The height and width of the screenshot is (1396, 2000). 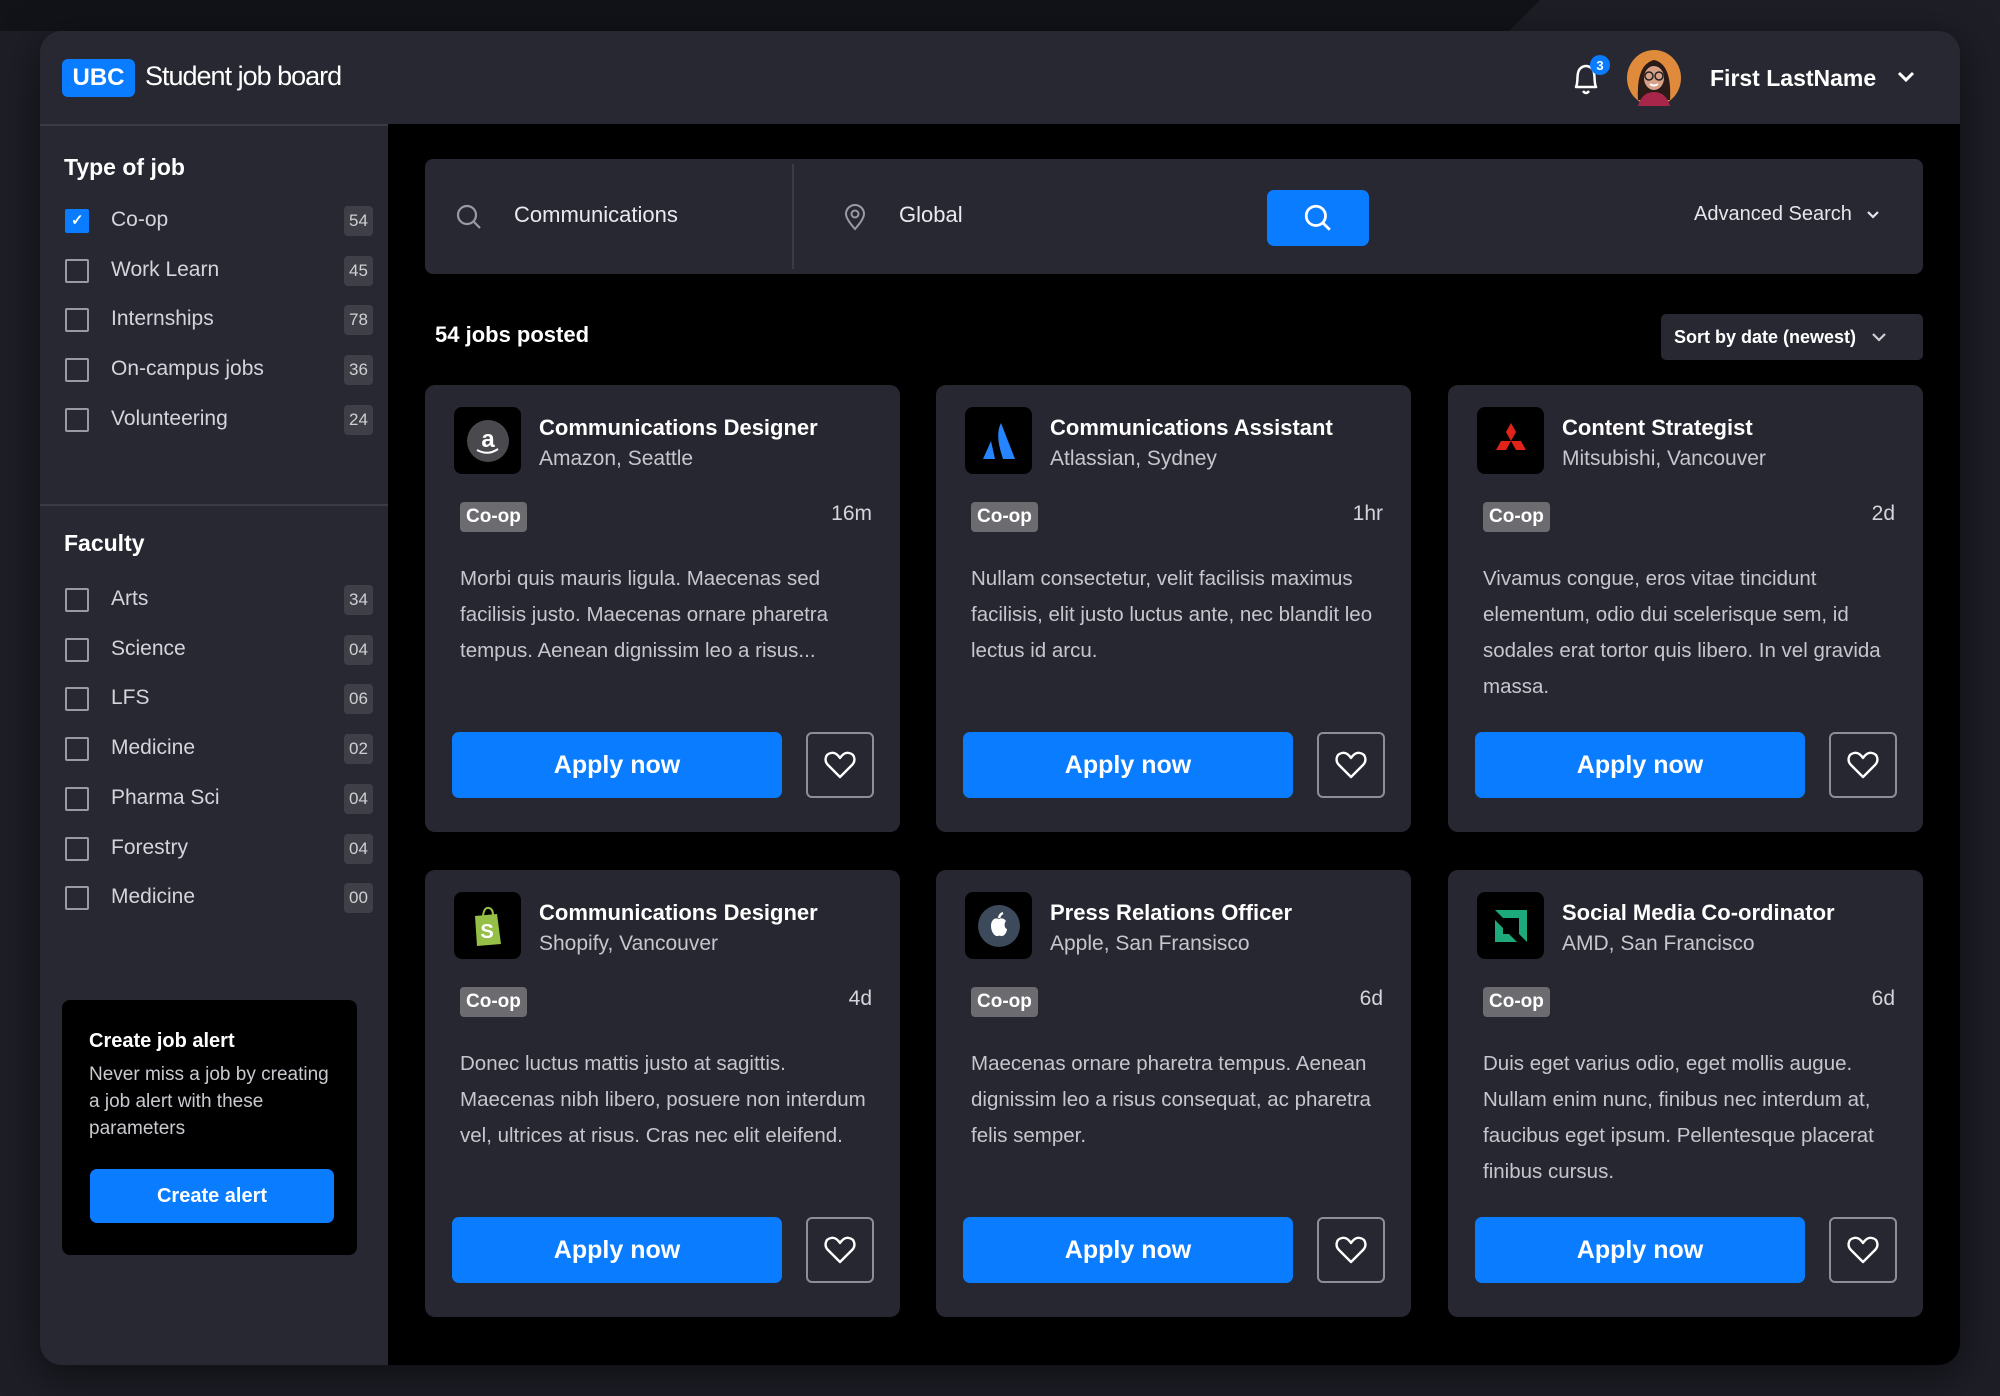 What do you see at coordinates (998, 440) in the screenshot?
I see `atlassian-logo-icon` at bounding box center [998, 440].